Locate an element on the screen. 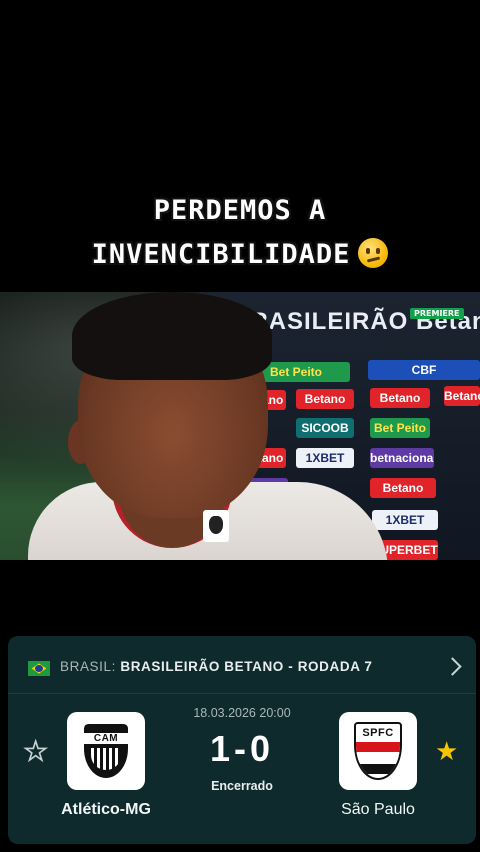 Image resolution: width=480 pixels, height=852 pixels. competition-name: BRASILEIRÃO BETANO - RODADA 7 is located at coordinates (246, 666).